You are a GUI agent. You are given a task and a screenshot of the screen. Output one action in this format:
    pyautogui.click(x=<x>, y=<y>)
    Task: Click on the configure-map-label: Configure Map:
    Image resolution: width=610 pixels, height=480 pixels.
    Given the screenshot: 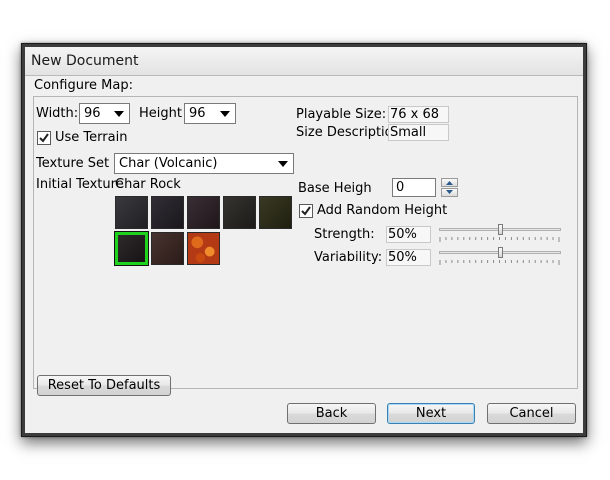 What is the action you would take?
    pyautogui.click(x=83, y=85)
    